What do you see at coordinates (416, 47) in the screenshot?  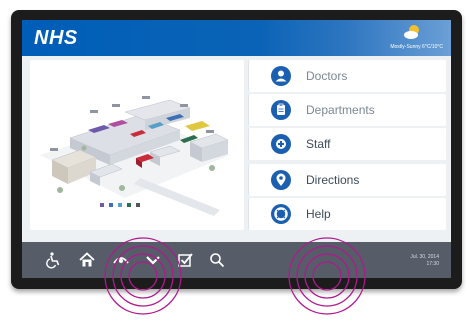 I see `weather-text: Mostly-Sunny 6°C/10°C` at bounding box center [416, 47].